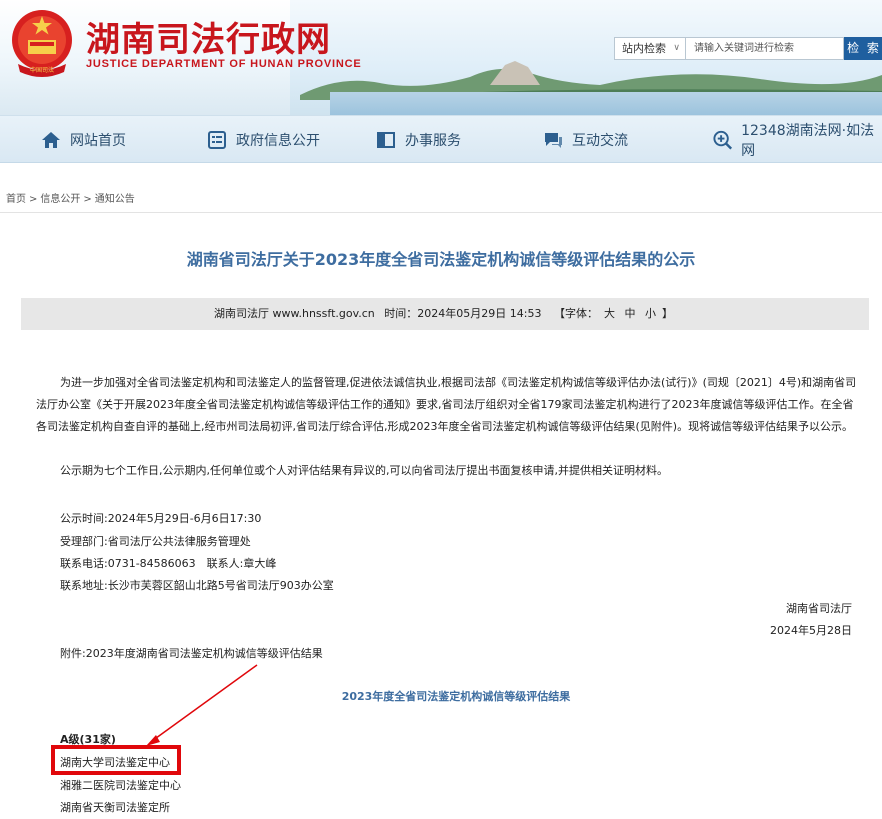 The image size is (882, 819). What do you see at coordinates (644, 48) in the screenshot?
I see `search-scope-label: 站内检索` at bounding box center [644, 48].